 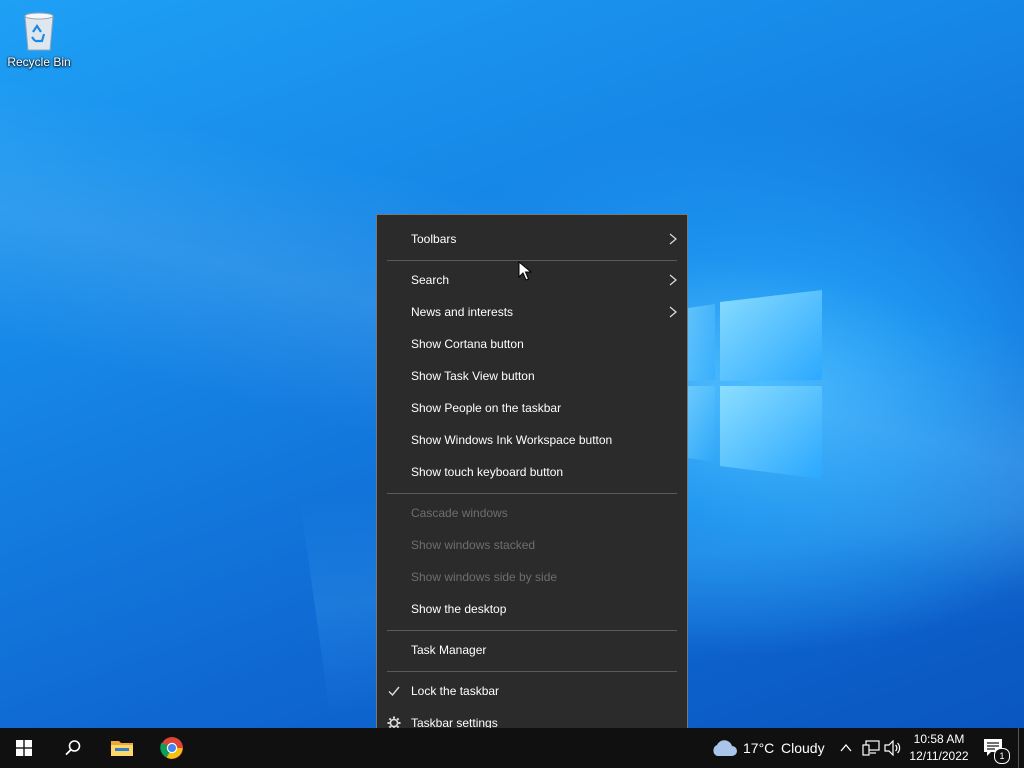 What do you see at coordinates (532, 344) in the screenshot?
I see `menu-item-show-cortana-button: Show Cortana button` at bounding box center [532, 344].